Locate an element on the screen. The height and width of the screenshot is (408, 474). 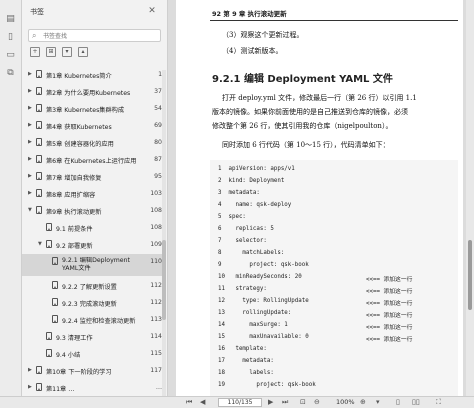
bookmark-scrollbar is located at coordinates (164, 235).